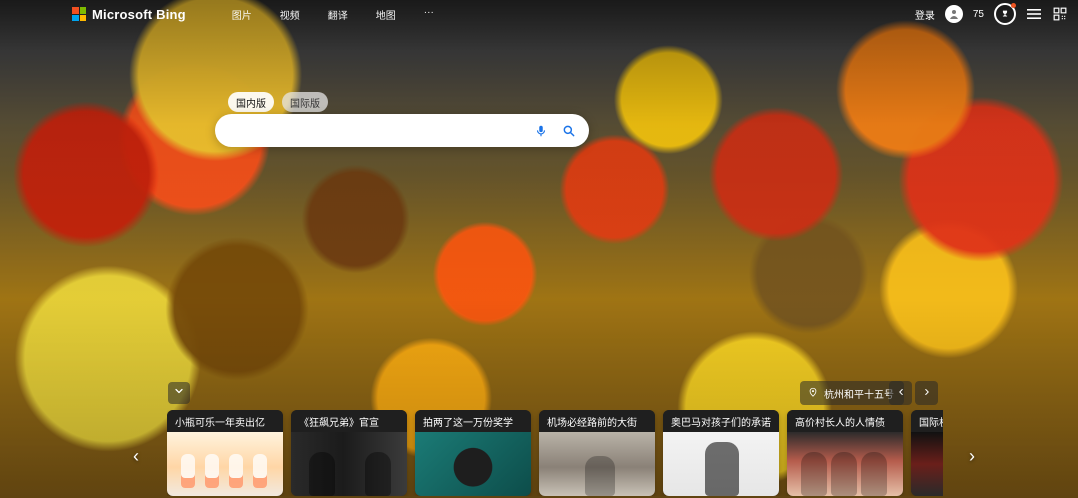 Image resolution: width=1078 pixels, height=498 pixels. I want to click on news-card: 国际机场4500, so click(927, 453).